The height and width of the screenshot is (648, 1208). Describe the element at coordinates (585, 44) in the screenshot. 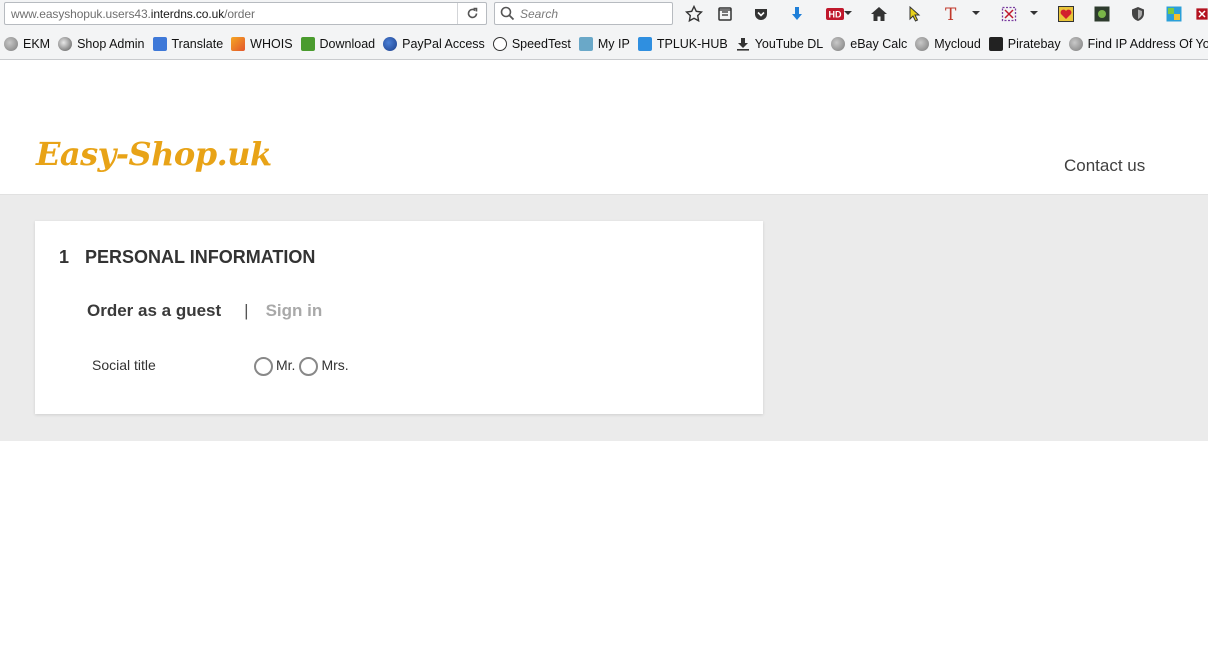

I see `ip-icon` at that location.